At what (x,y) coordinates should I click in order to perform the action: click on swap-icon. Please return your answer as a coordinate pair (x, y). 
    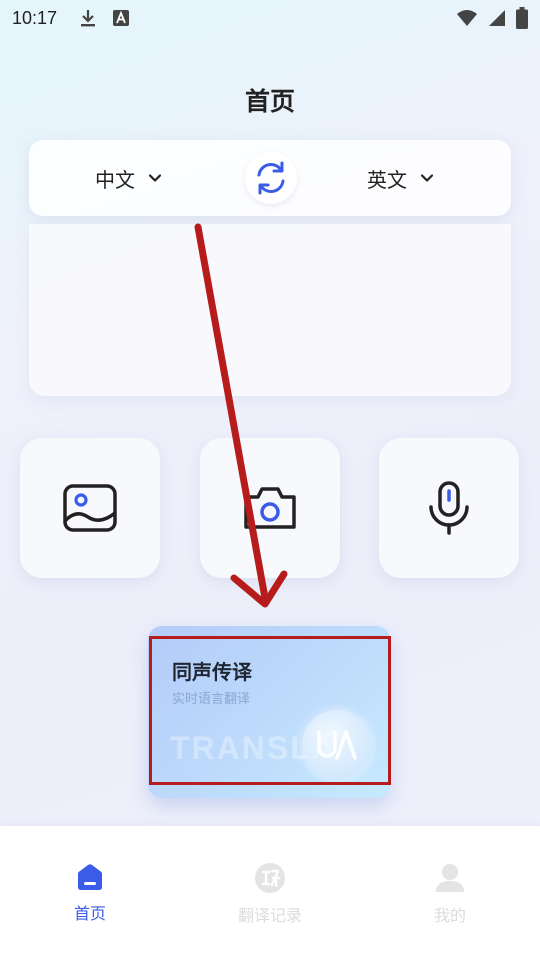
    Looking at the image, I should click on (271, 178).